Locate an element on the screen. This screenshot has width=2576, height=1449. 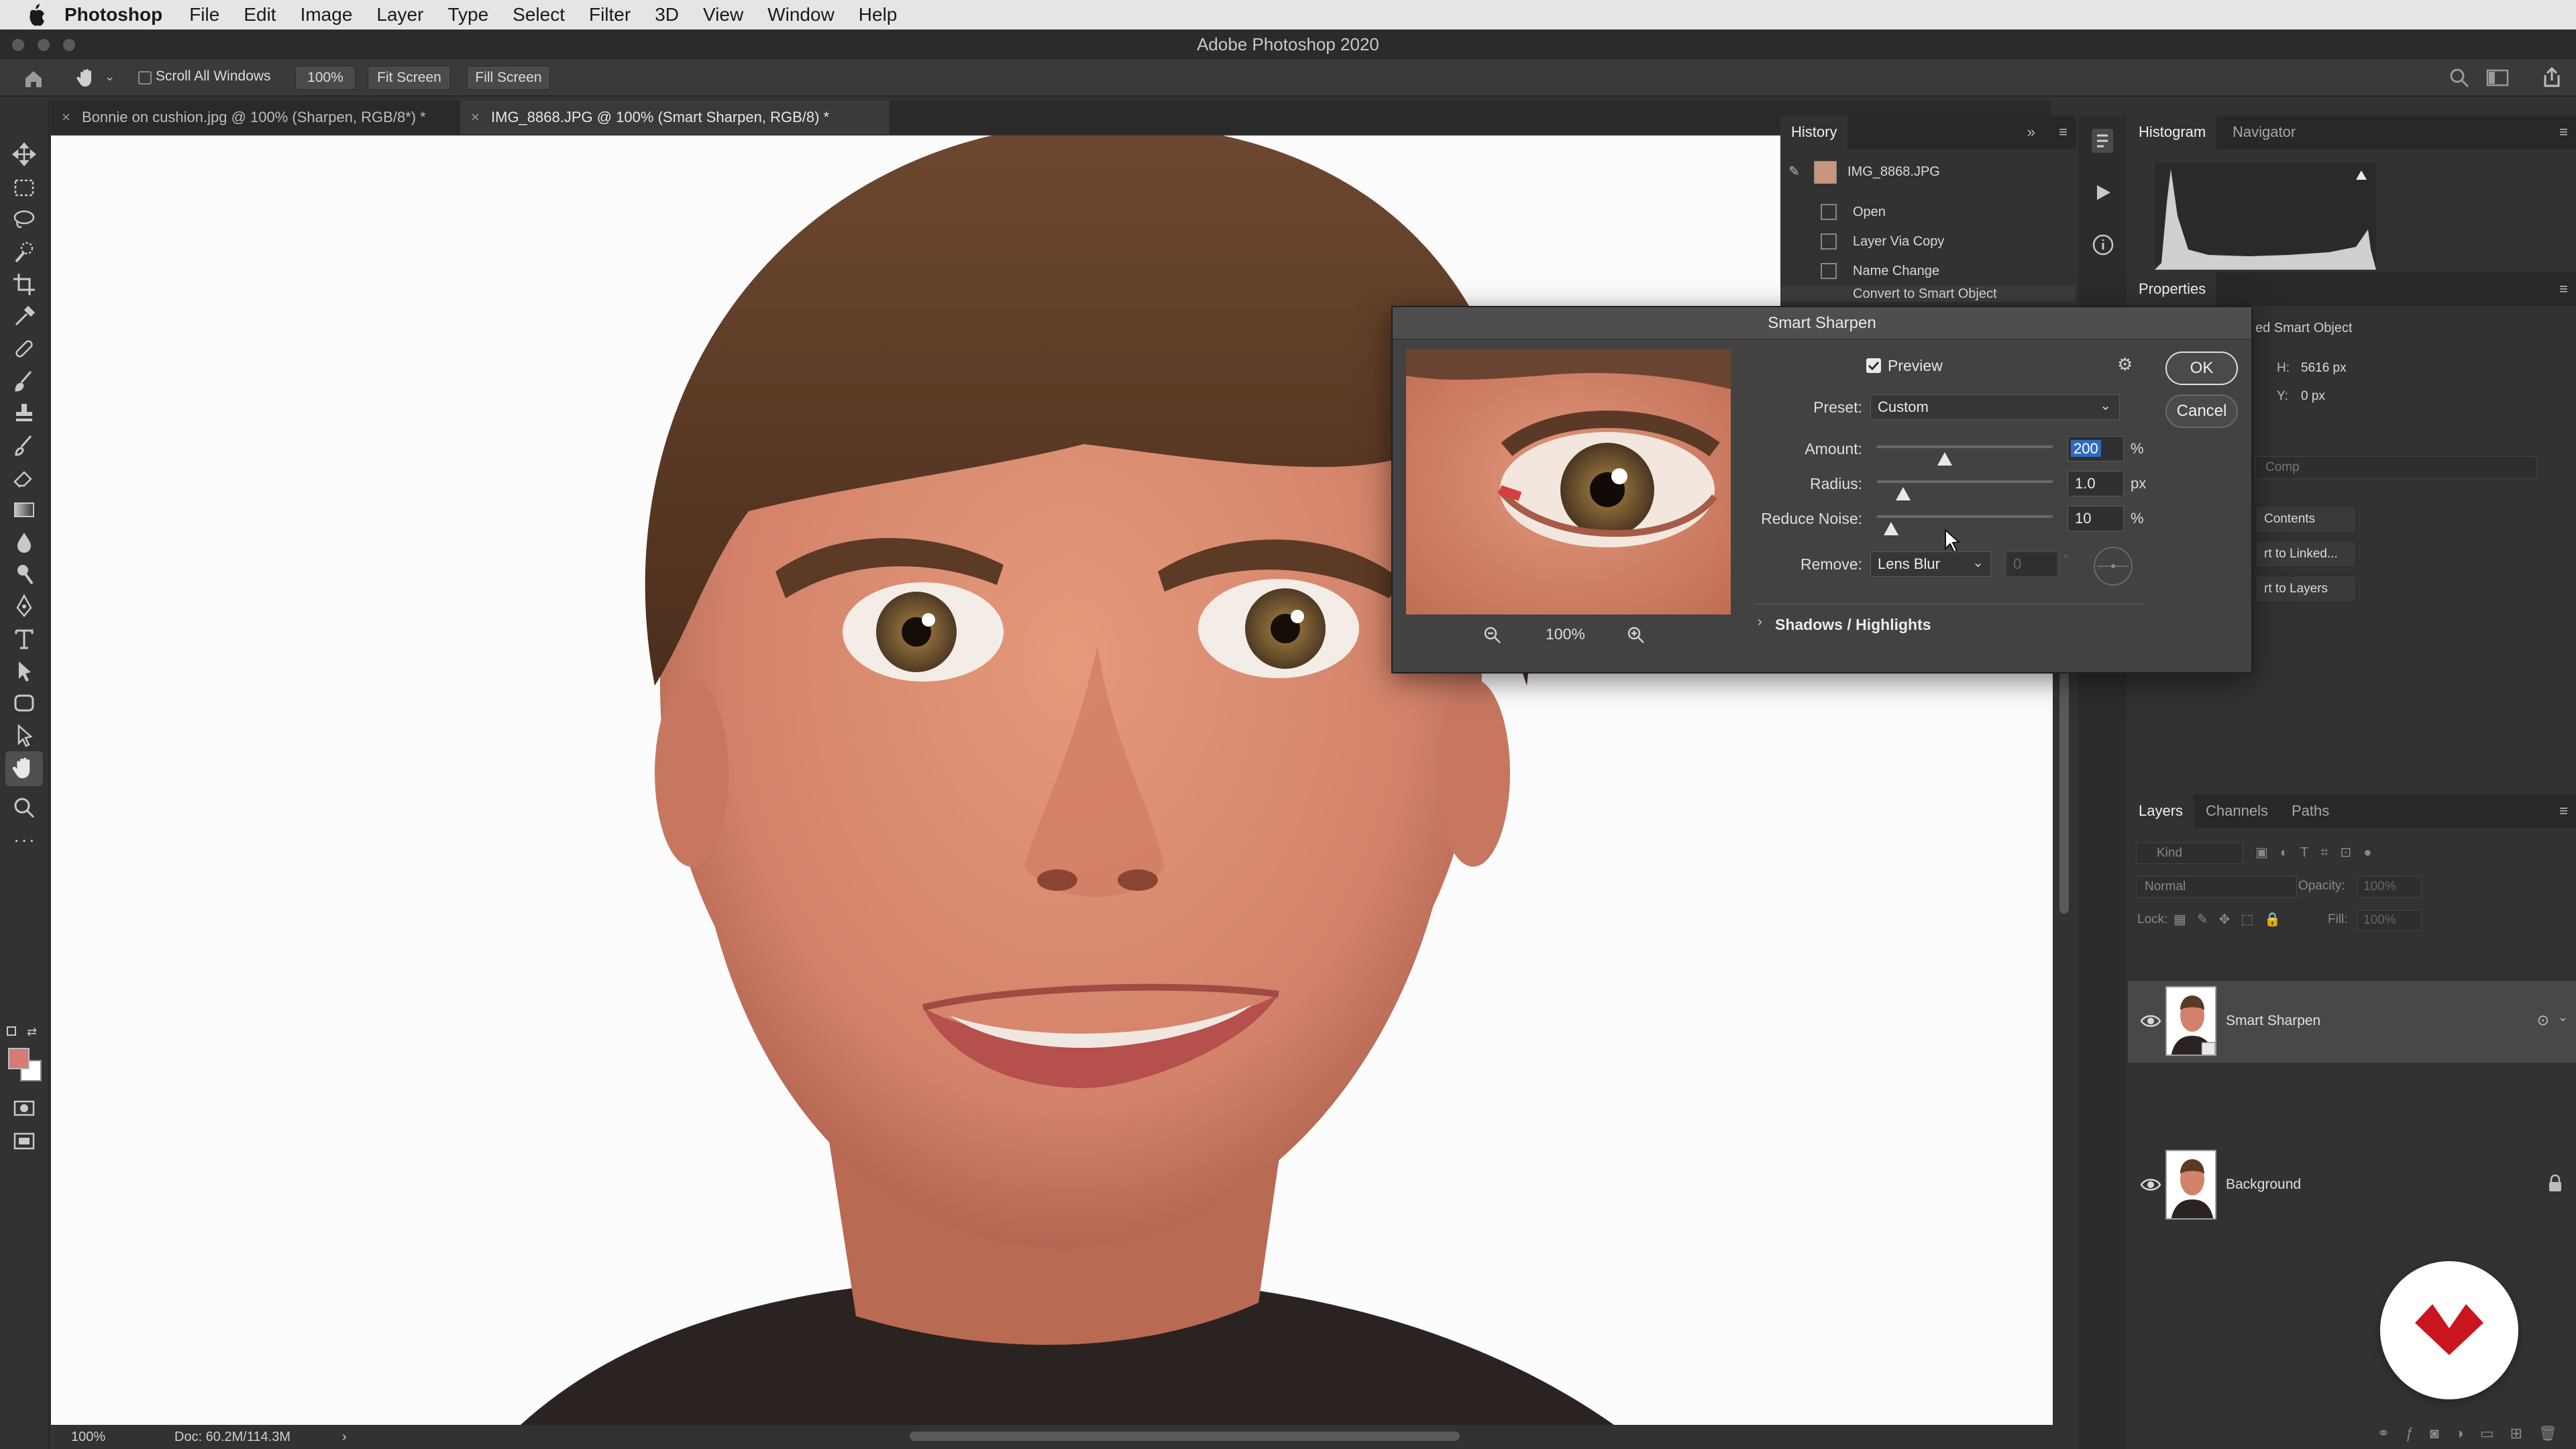
amount-input: 200 is located at coordinates (2096, 449).